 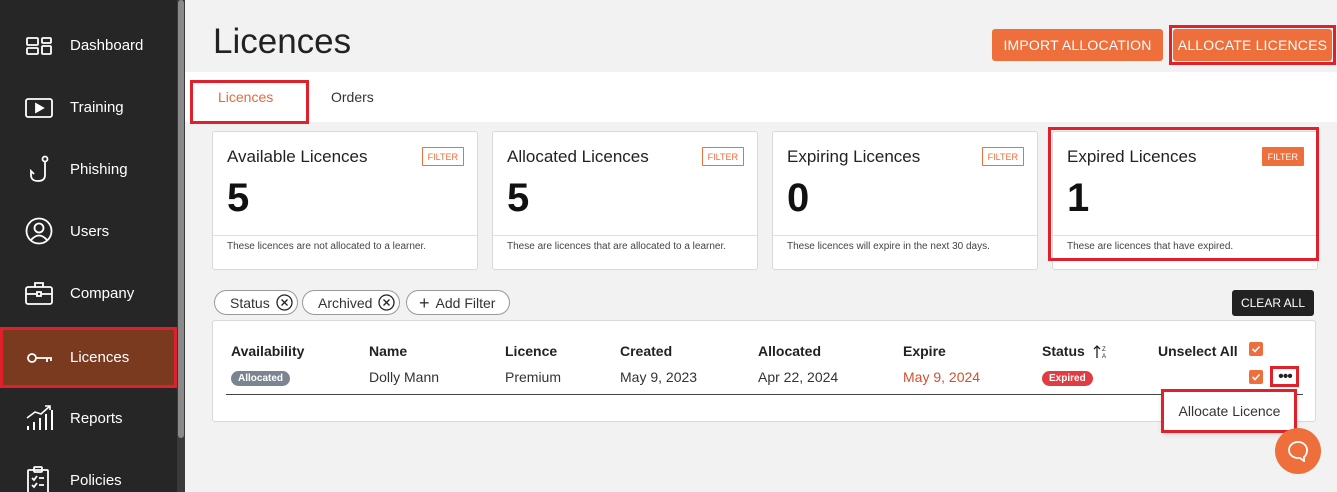 I want to click on sidebar-item-licences: Licences, so click(x=88, y=357).